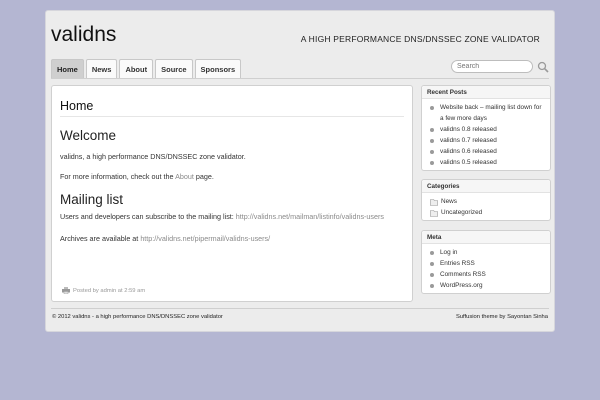 The image size is (600, 400). I want to click on tab-about: About, so click(136, 68).